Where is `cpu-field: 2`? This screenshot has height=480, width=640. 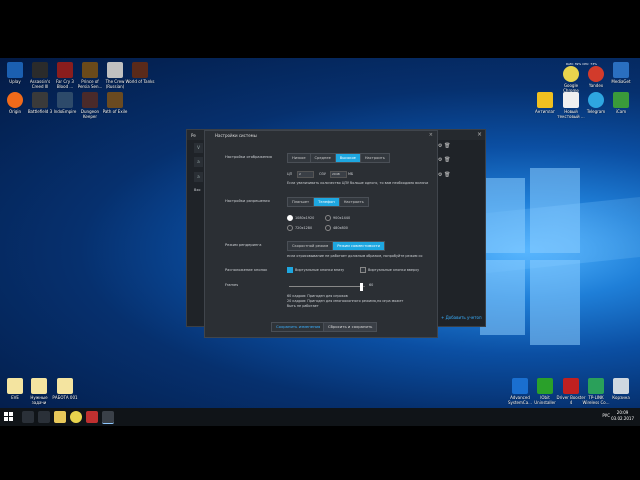 cpu-field: 2 is located at coordinates (305, 174).